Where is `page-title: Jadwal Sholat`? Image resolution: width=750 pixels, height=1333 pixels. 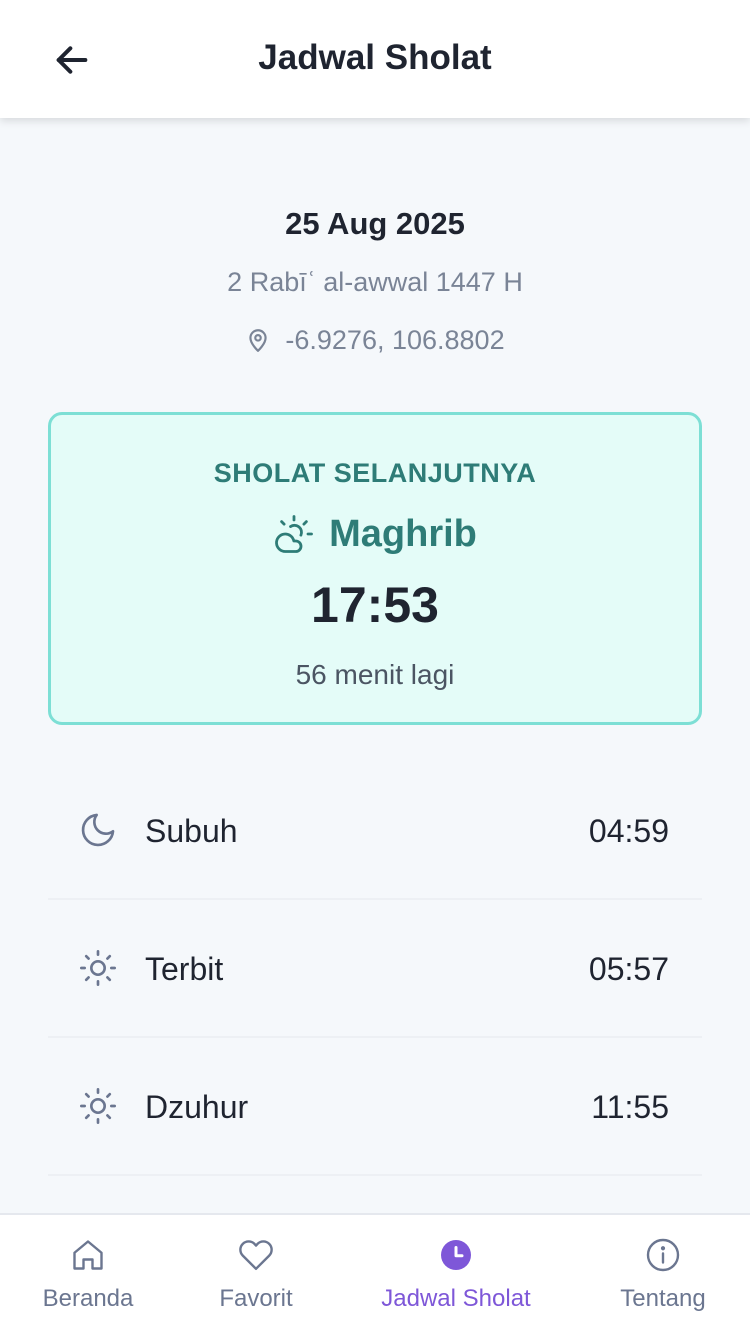 page-title: Jadwal Sholat is located at coordinates (375, 57).